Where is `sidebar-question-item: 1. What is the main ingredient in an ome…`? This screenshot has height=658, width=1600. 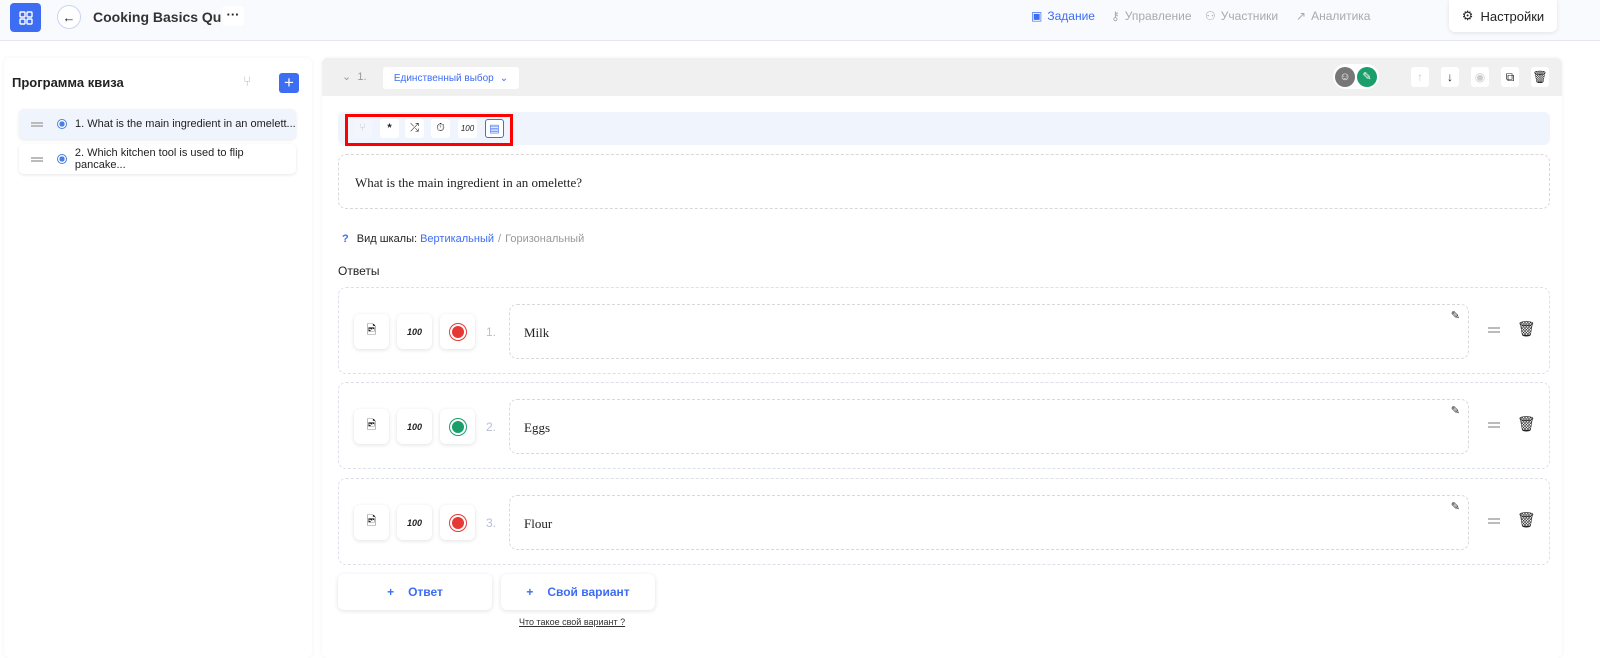 sidebar-question-item: 1. What is the main ingredient in an ome… is located at coordinates (157, 124).